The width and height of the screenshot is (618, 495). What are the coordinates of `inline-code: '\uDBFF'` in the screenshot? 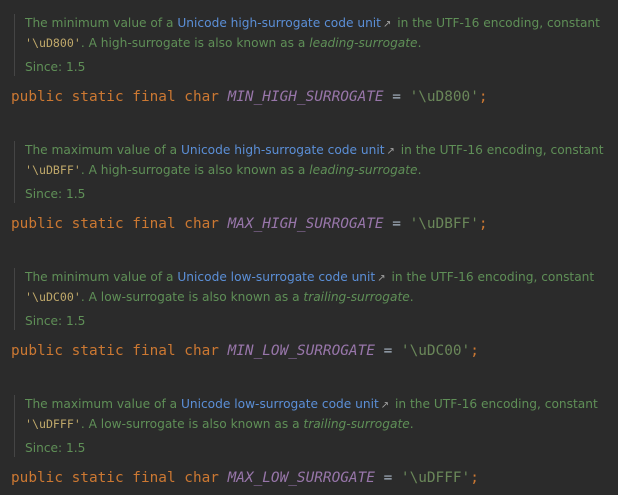 It's located at (53, 170).